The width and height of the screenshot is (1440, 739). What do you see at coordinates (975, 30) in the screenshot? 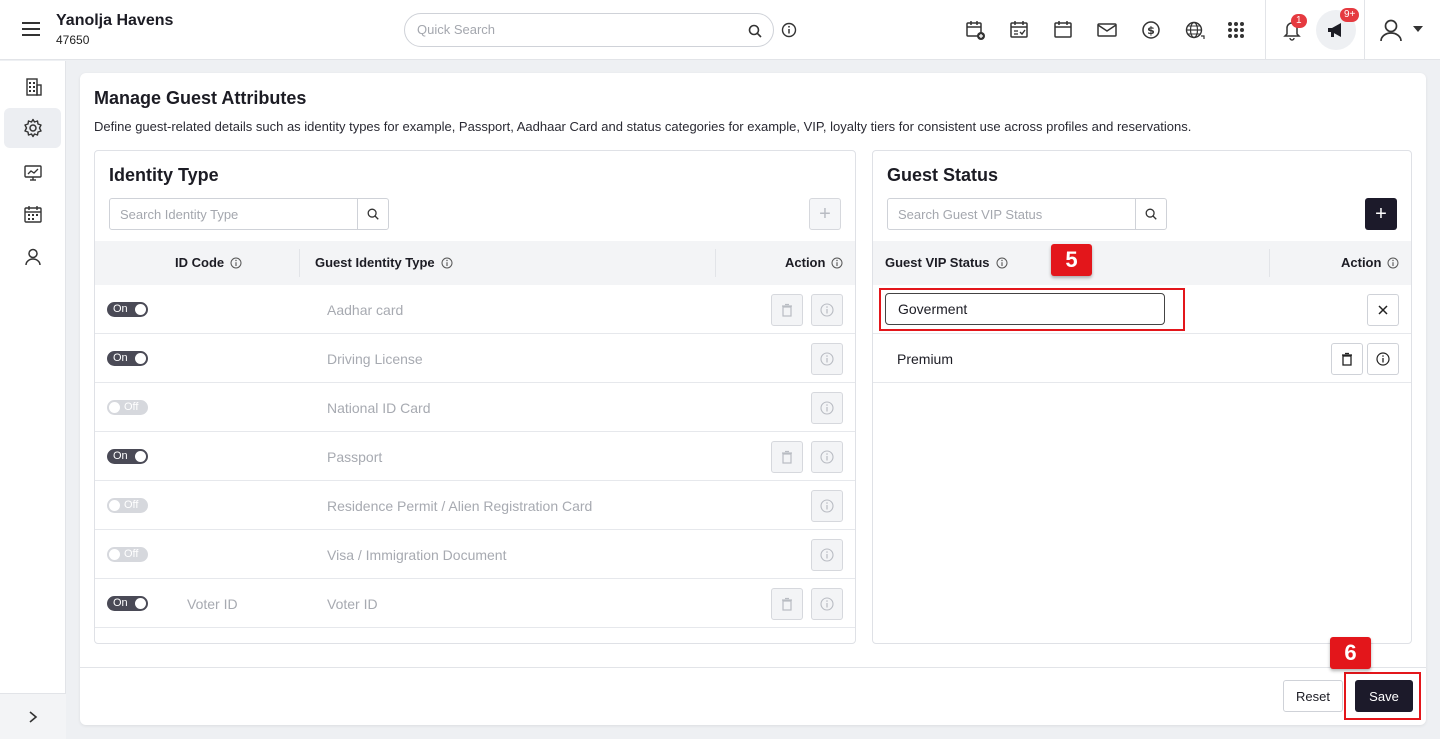
I see `calendar-add-icon` at bounding box center [975, 30].